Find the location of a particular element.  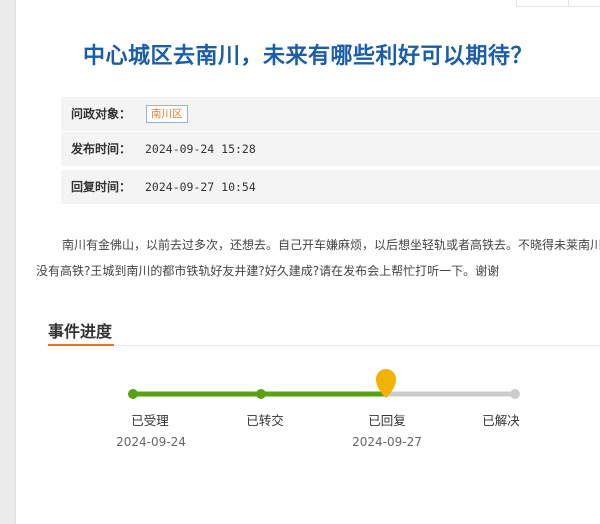

step-date-replied: 2024-09-27 is located at coordinates (387, 442).